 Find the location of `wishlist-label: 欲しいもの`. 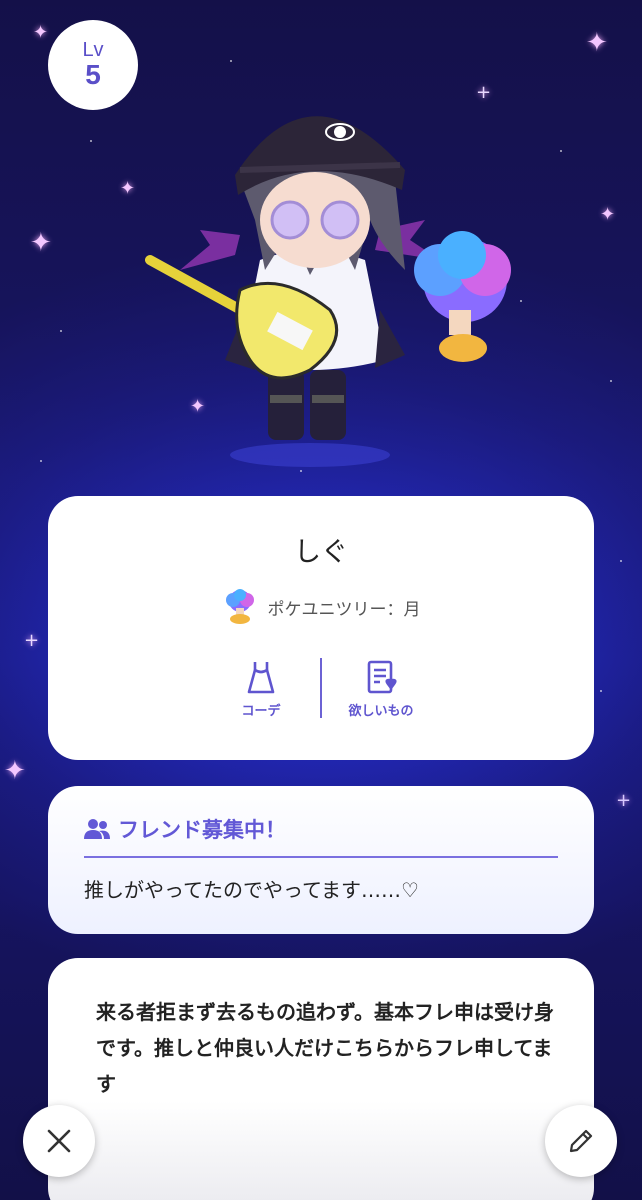

wishlist-label: 欲しいもの is located at coordinates (381, 711).